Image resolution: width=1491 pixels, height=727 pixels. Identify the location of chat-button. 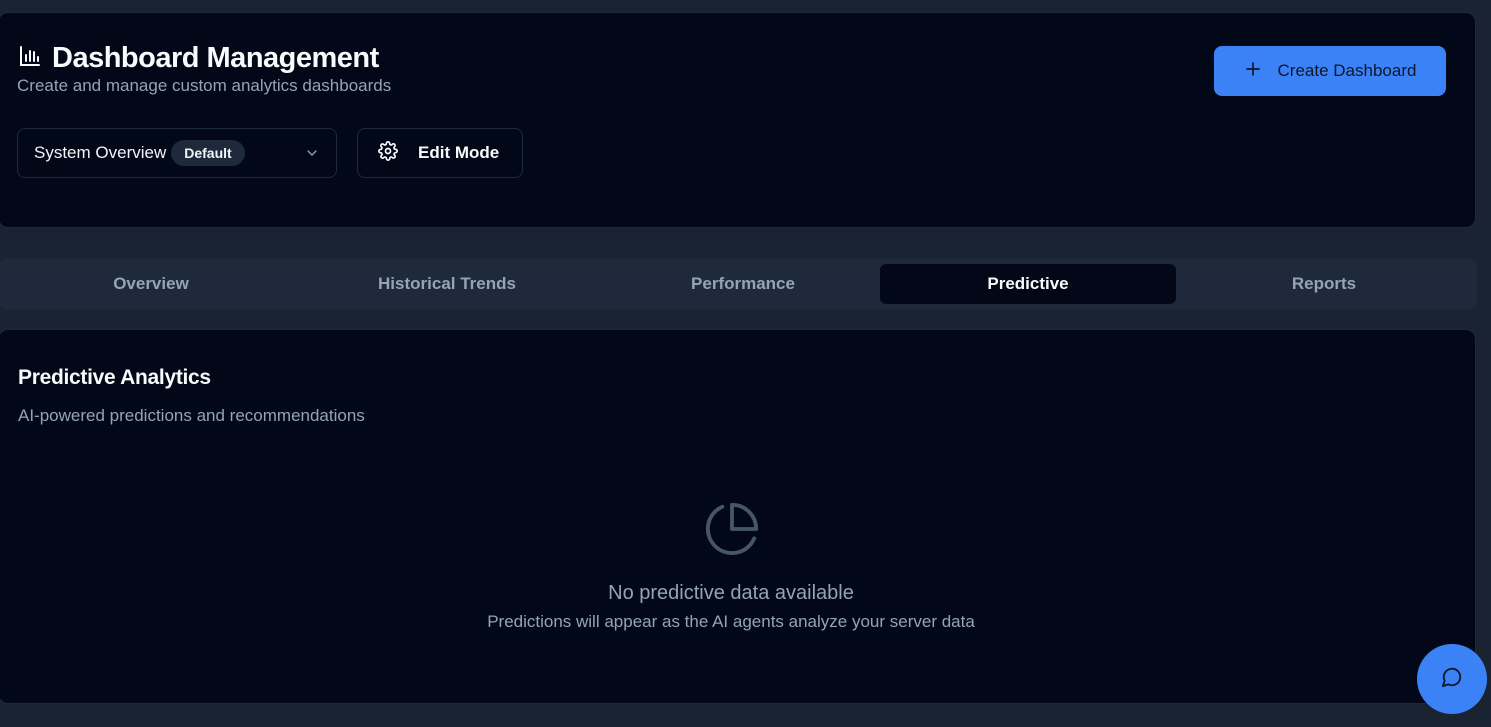
(1452, 679).